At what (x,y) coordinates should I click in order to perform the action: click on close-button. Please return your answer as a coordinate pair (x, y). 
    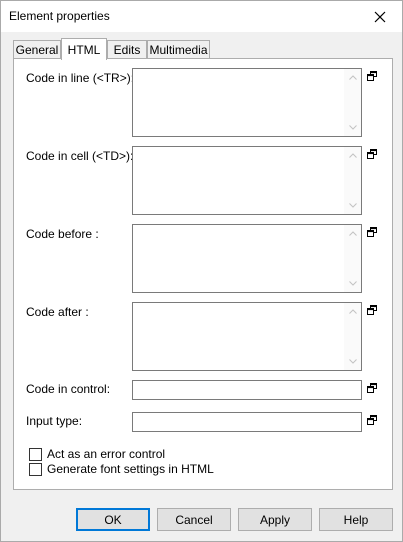
    Looking at the image, I should click on (380, 16).